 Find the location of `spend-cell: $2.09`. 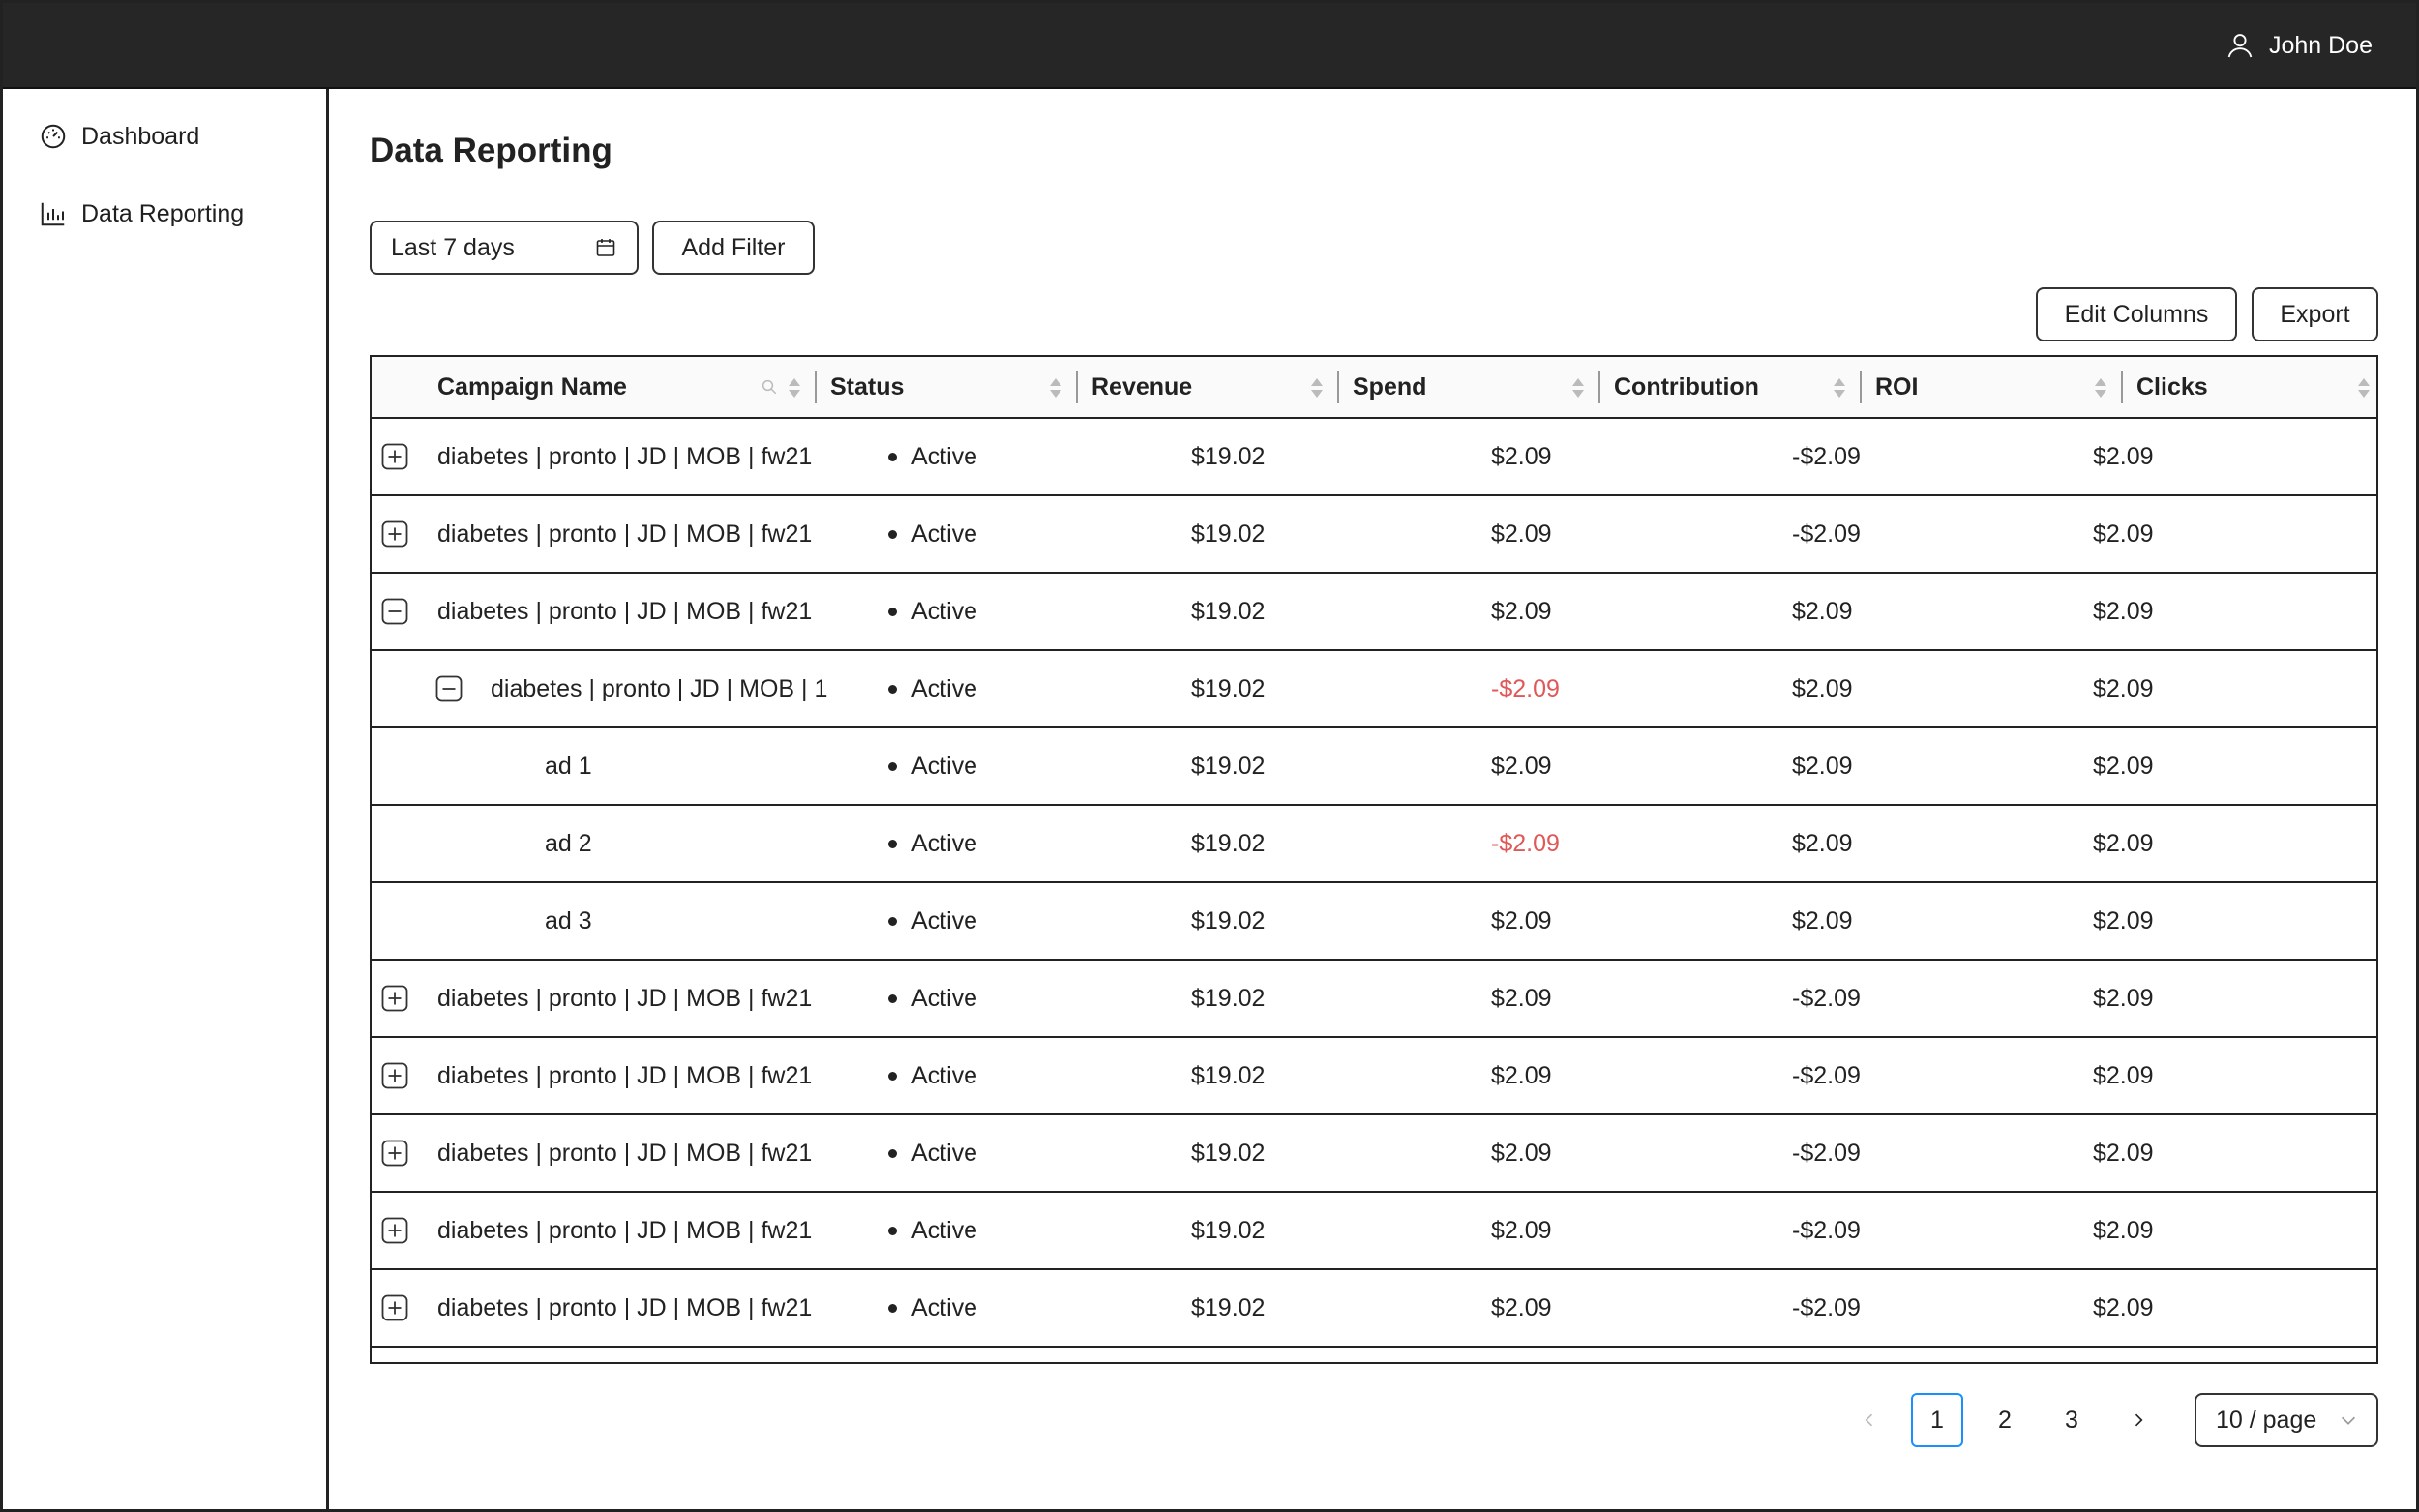

spend-cell: $2.09 is located at coordinates (1521, 1308).